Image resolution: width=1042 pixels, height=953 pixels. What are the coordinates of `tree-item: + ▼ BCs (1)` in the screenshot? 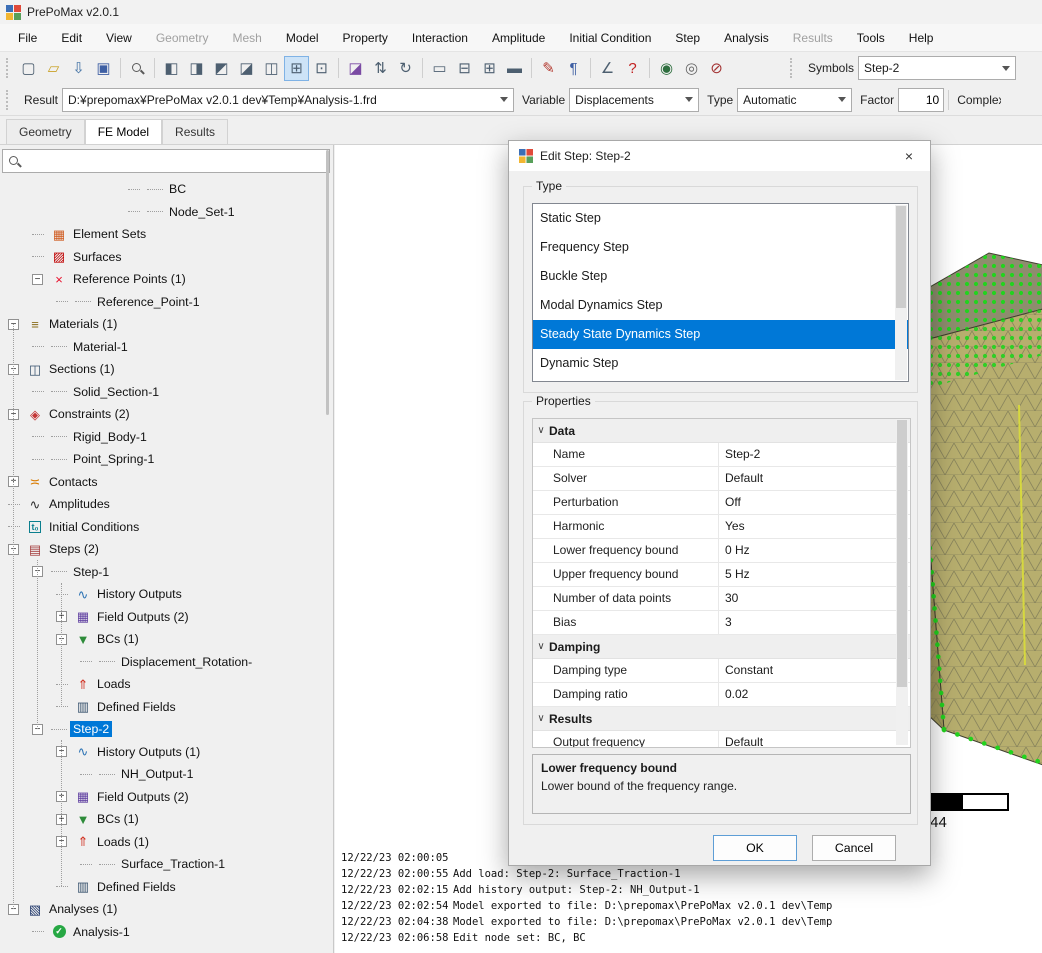 It's located at (161, 819).